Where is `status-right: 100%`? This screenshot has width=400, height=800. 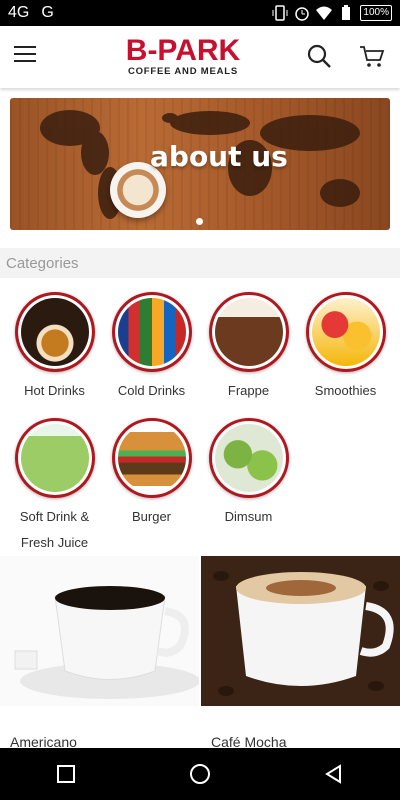 status-right: 100% is located at coordinates (332, 13).